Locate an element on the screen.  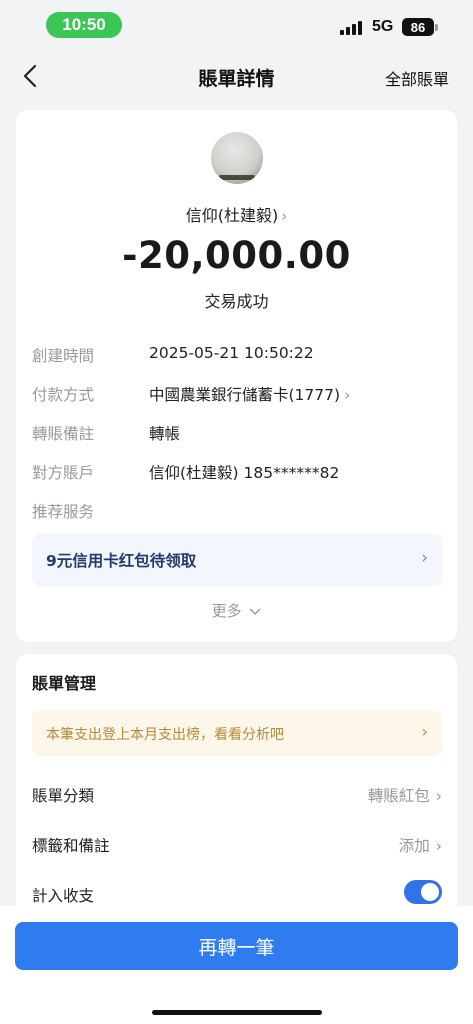
bill-category-row: 賬單分類 轉賬紅包 › is located at coordinates (237, 795).